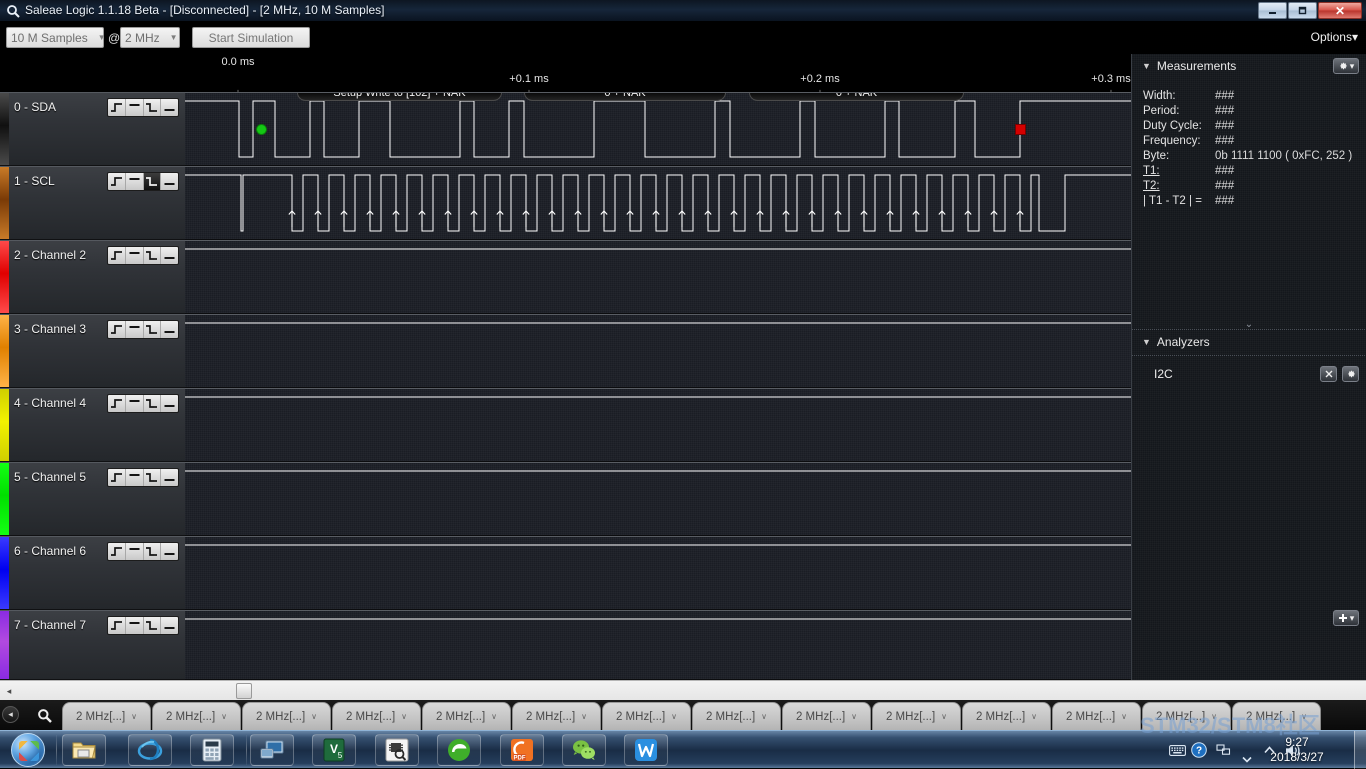 This screenshot has height=769, width=1366. Describe the element at coordinates (84, 750) in the screenshot. I see `file-explorer-icon` at that location.